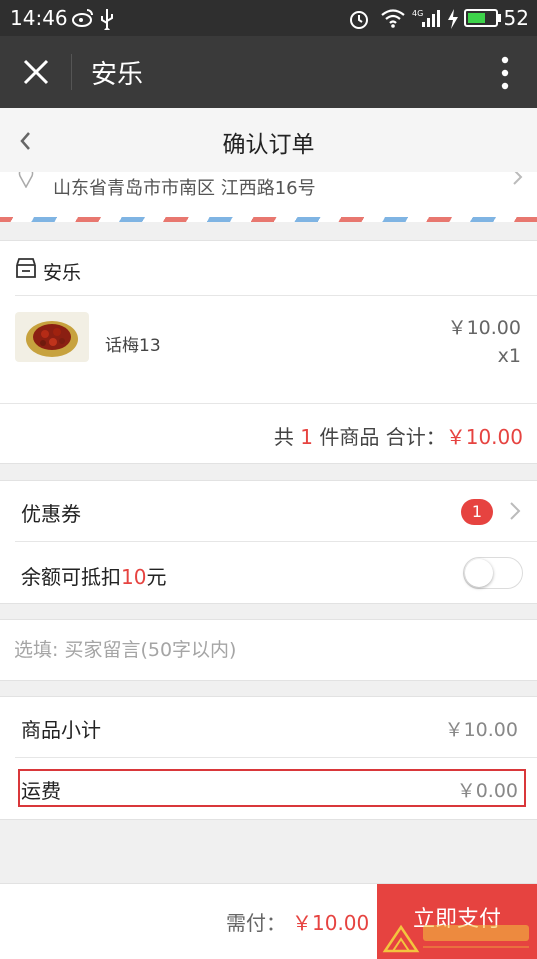 The image size is (537, 959). Describe the element at coordinates (184, 188) in the screenshot. I see `address-text: 山东省青岛市市南区 江西路16号` at that location.